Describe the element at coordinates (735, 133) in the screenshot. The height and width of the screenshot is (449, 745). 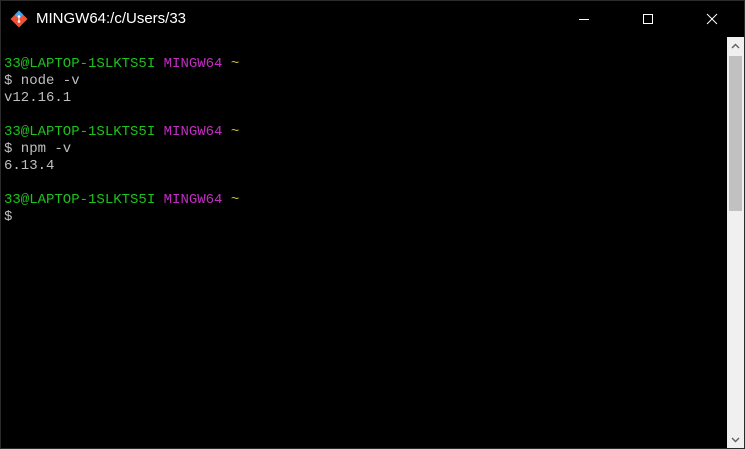
I see `scrollbar-thumb` at that location.